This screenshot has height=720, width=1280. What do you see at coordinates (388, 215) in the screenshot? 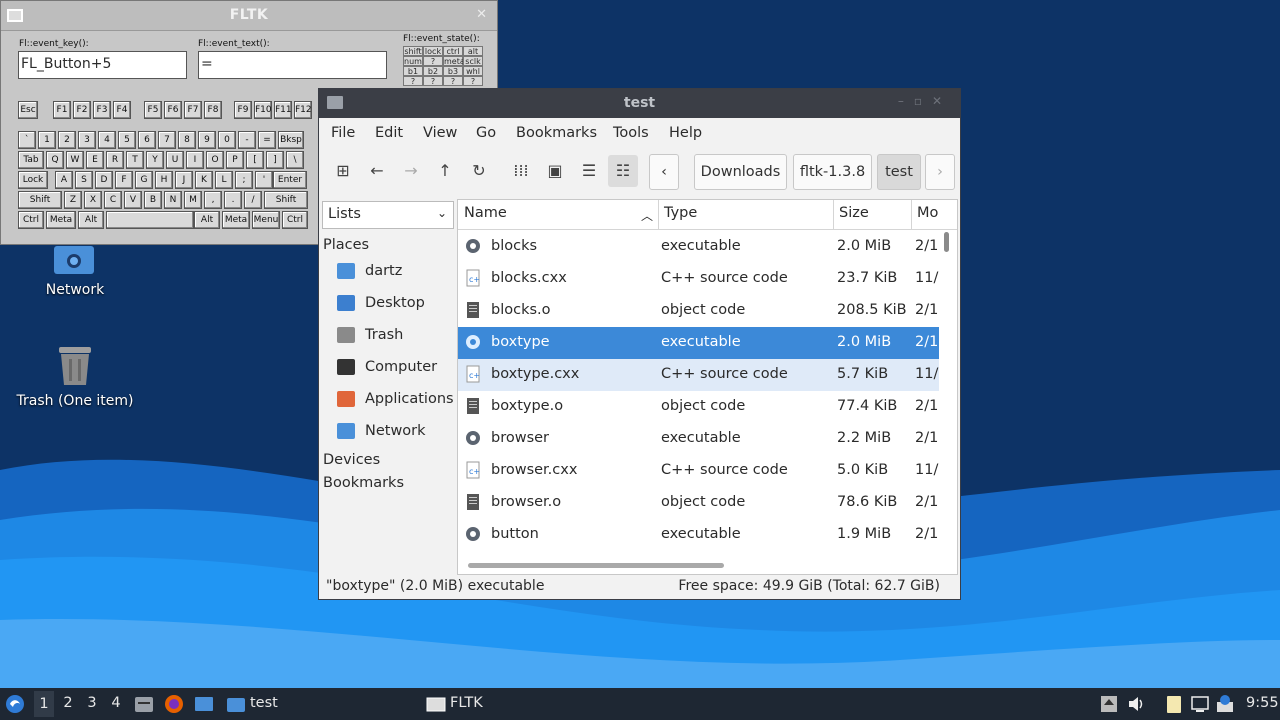
I see `side-pane-mode-select: Lists ⌄` at bounding box center [388, 215].